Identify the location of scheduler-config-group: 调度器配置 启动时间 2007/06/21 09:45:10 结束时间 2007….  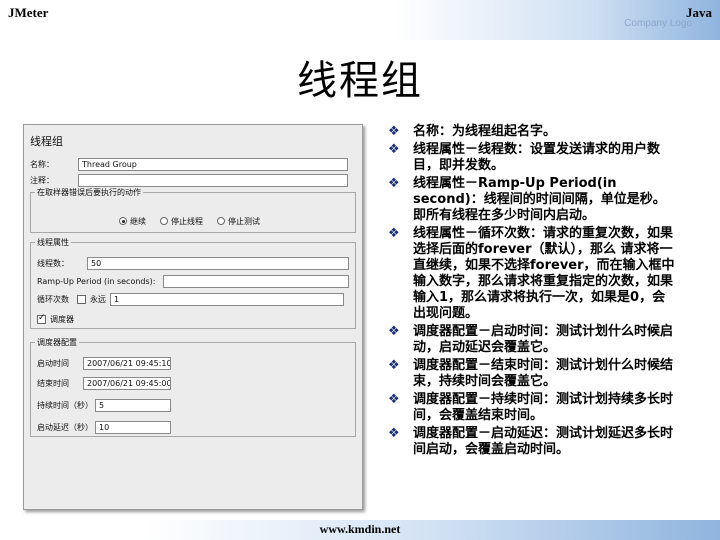
(193, 387).